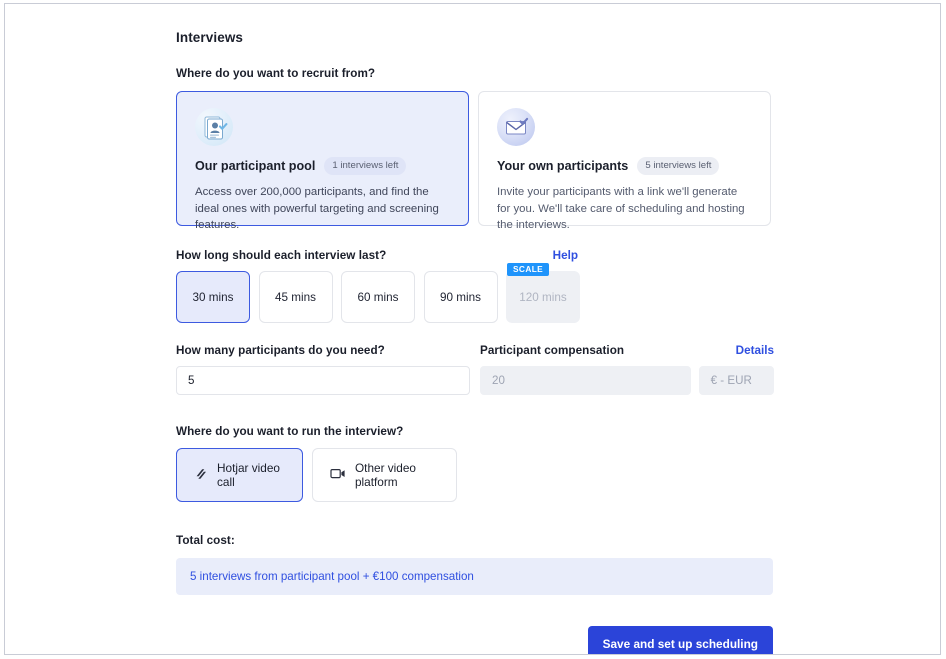 Image resolution: width=946 pixels, height=659 pixels. I want to click on recruit-option-header: Our participant pool 1 interviews left, so click(322, 166).